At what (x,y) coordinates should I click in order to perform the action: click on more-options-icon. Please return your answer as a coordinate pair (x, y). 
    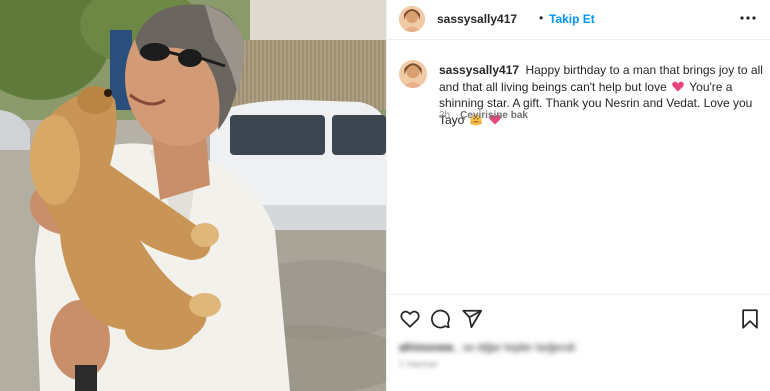
    Looking at the image, I should click on (748, 18).